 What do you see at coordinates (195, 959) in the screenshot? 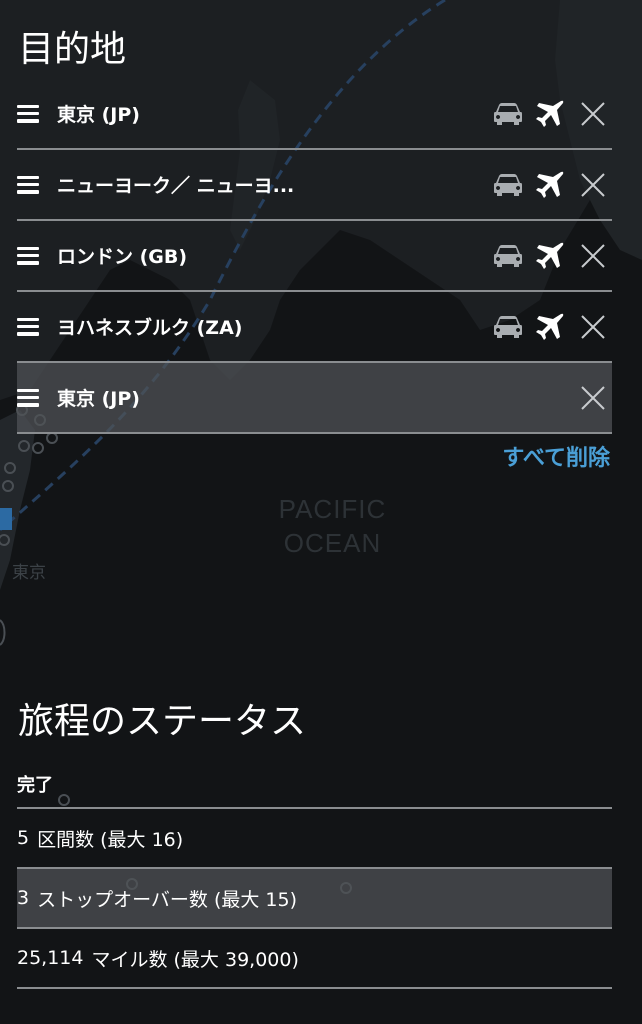
I see `miles-label: マイル数 (最大 39,000)` at bounding box center [195, 959].